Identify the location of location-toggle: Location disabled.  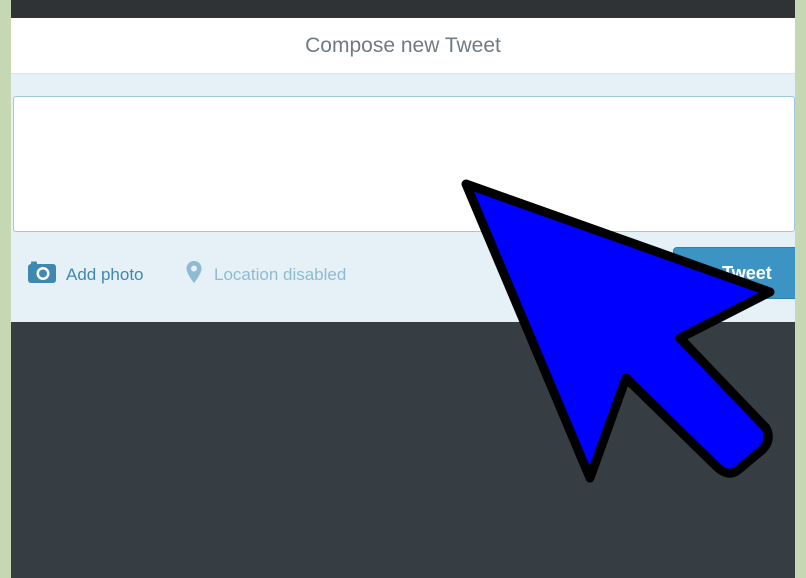
(265, 274).